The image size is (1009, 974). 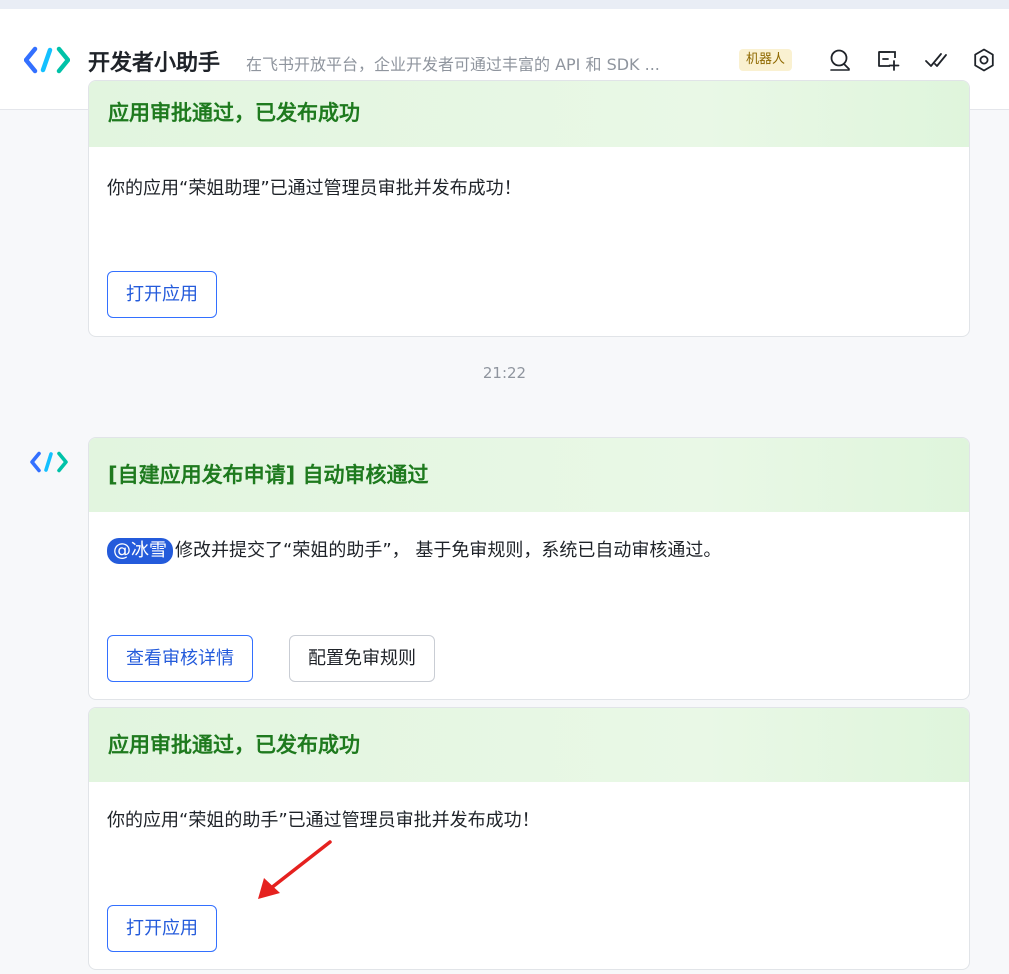 What do you see at coordinates (362, 658) in the screenshot?
I see `configure-exemption-rules-button: 配置免审规则` at bounding box center [362, 658].